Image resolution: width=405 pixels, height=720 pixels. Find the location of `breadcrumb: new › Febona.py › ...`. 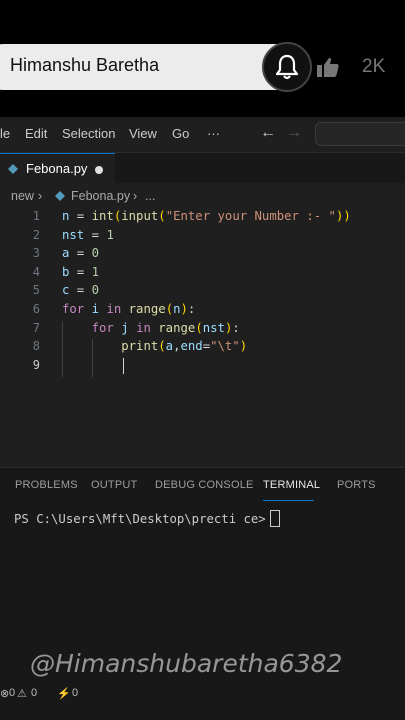

breadcrumb: new › Febona.py › ... is located at coordinates (202, 196).